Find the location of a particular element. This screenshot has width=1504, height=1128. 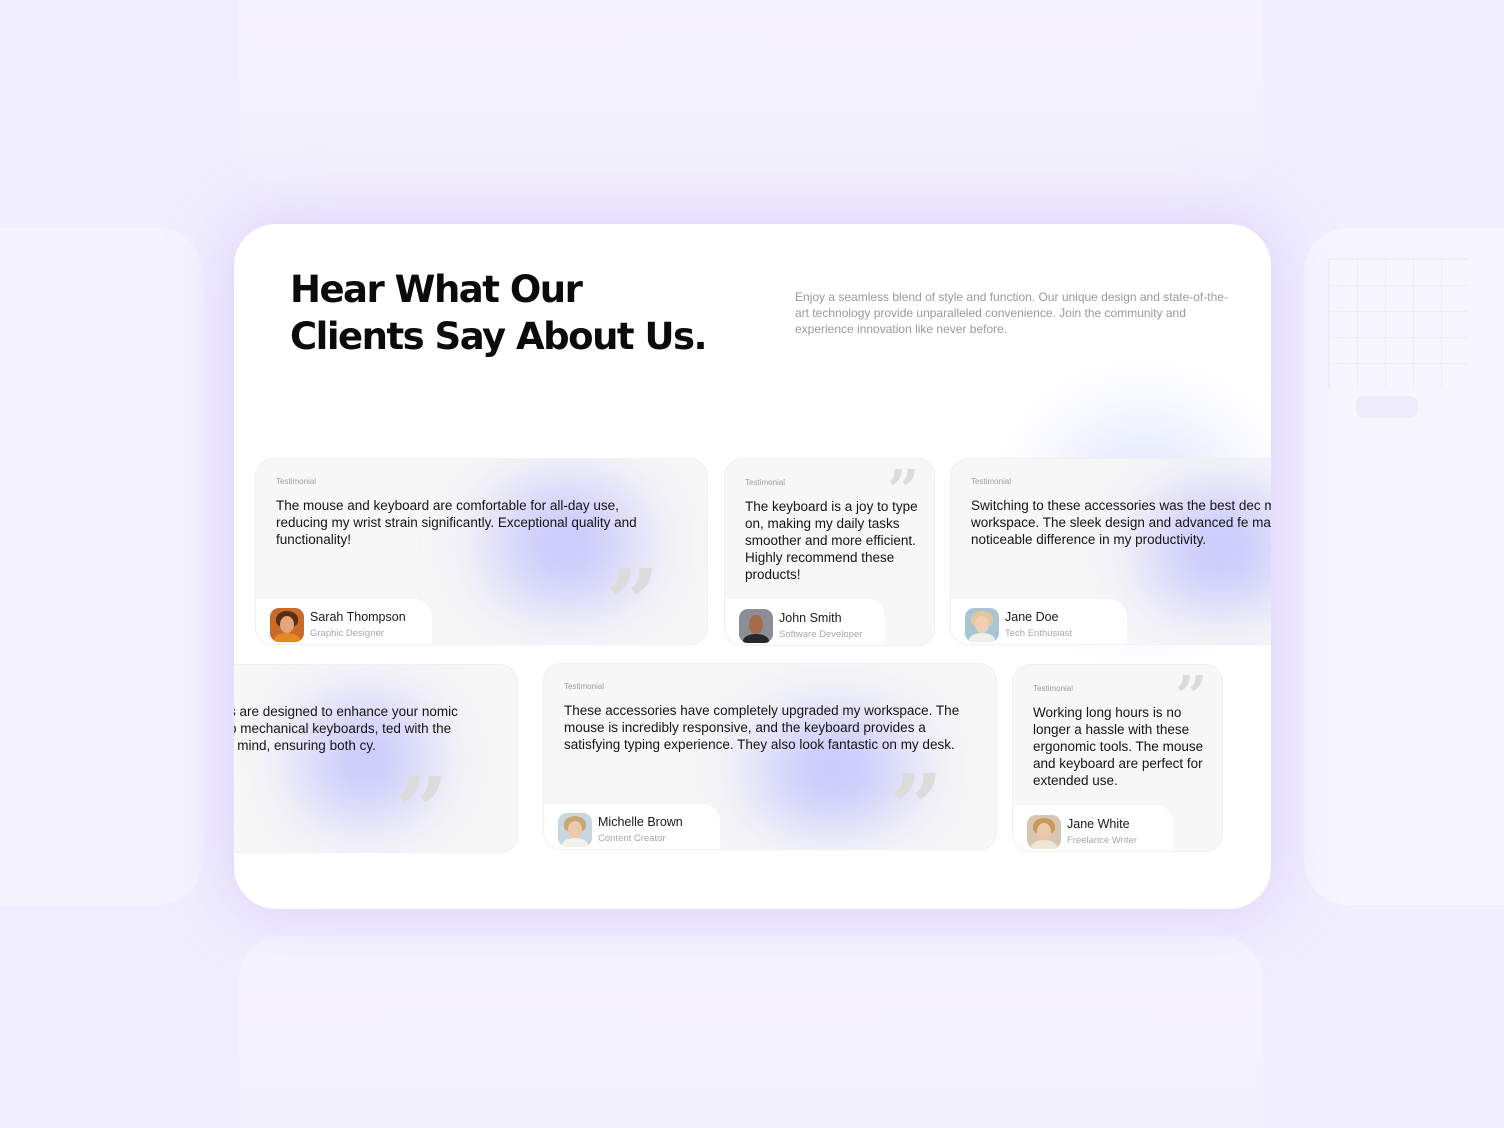

author-name: Michelle Brown is located at coordinates (640, 822).